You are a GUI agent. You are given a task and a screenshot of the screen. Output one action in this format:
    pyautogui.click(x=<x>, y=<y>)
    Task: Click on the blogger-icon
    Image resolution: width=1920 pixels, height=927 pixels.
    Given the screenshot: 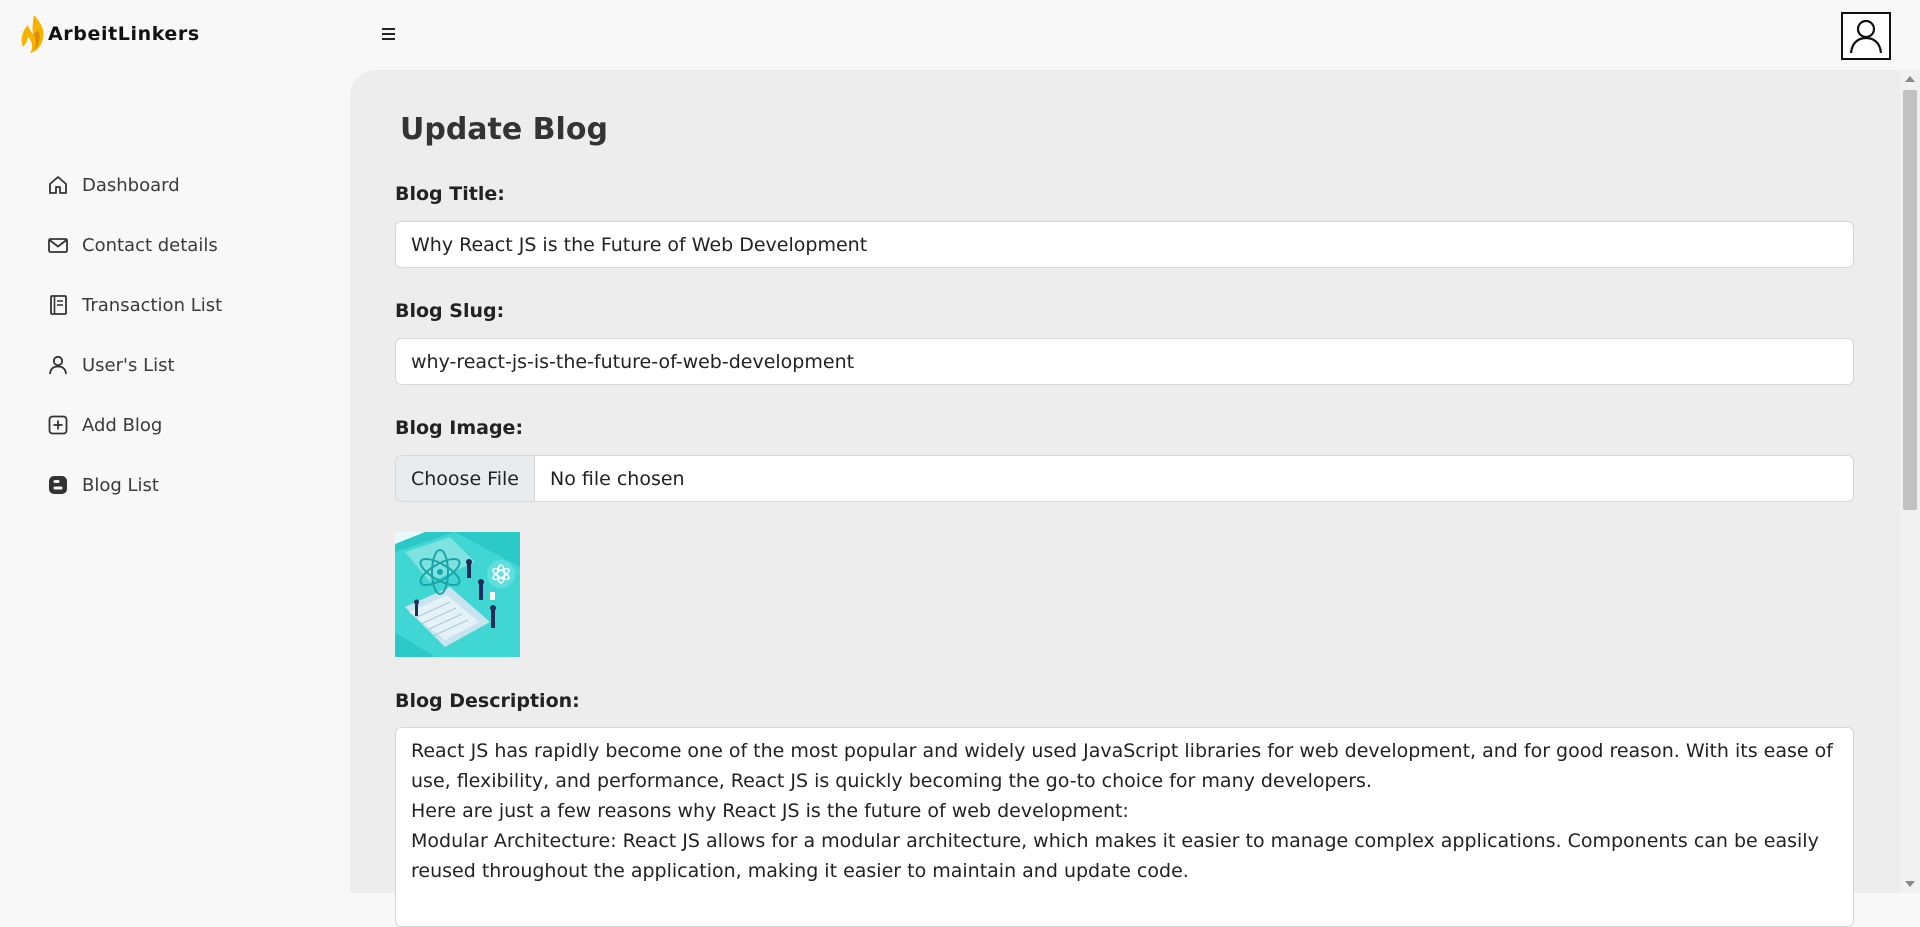 What is the action you would take?
    pyautogui.click(x=58, y=485)
    